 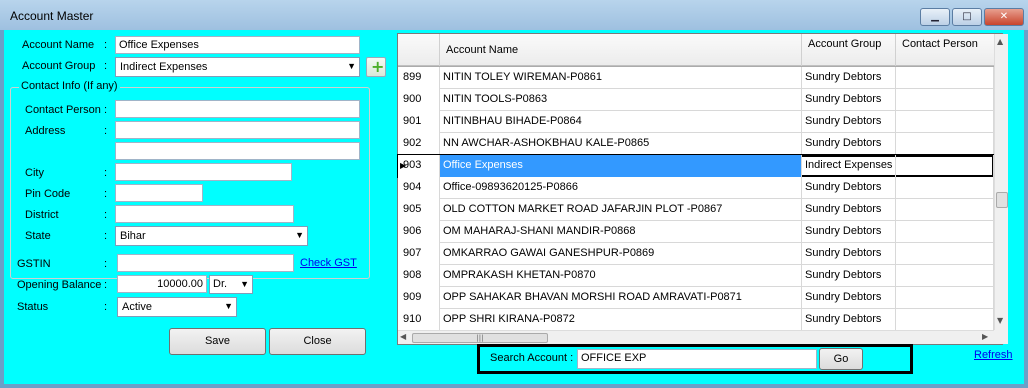 What do you see at coordinates (697, 359) in the screenshot?
I see `search-account-input: OFFICE EXP` at bounding box center [697, 359].